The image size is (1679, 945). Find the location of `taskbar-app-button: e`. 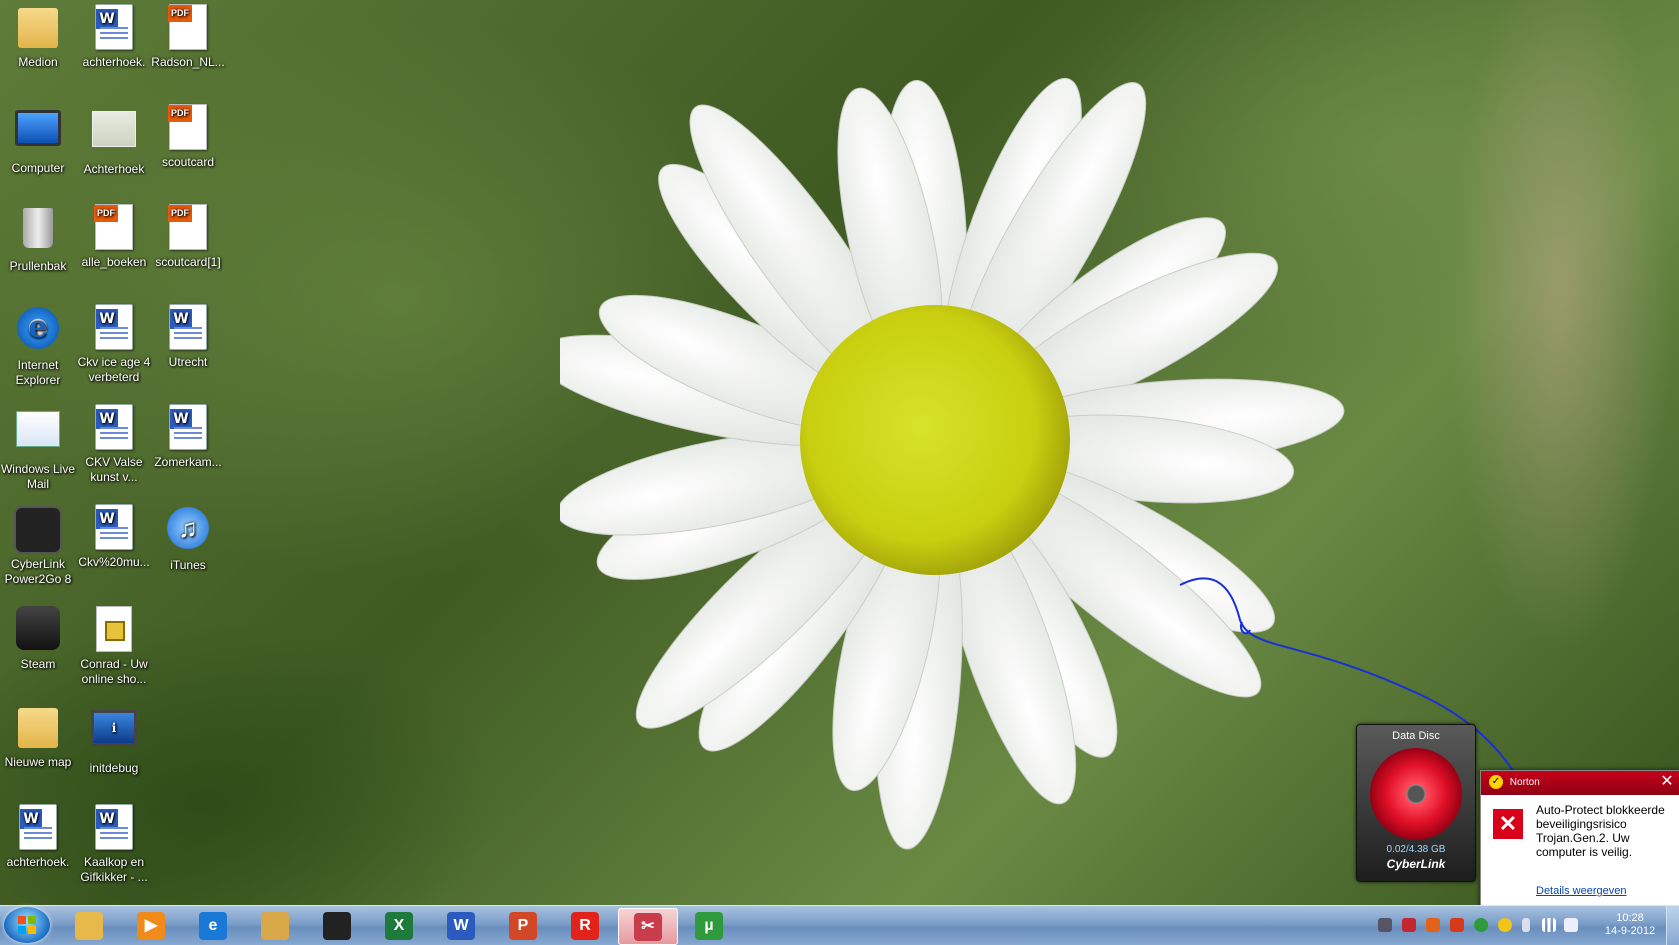

taskbar-app-button: e is located at coordinates (213, 925).